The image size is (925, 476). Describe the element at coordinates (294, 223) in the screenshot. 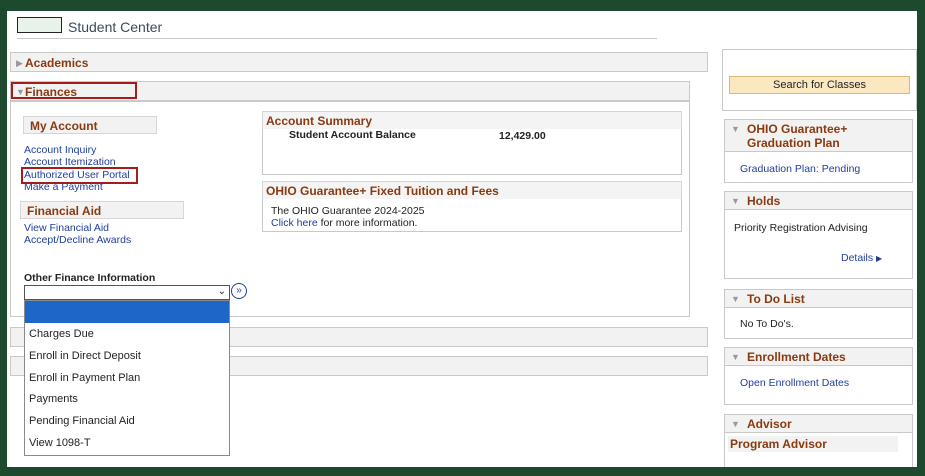

I see `click-here-link: Click here` at that location.